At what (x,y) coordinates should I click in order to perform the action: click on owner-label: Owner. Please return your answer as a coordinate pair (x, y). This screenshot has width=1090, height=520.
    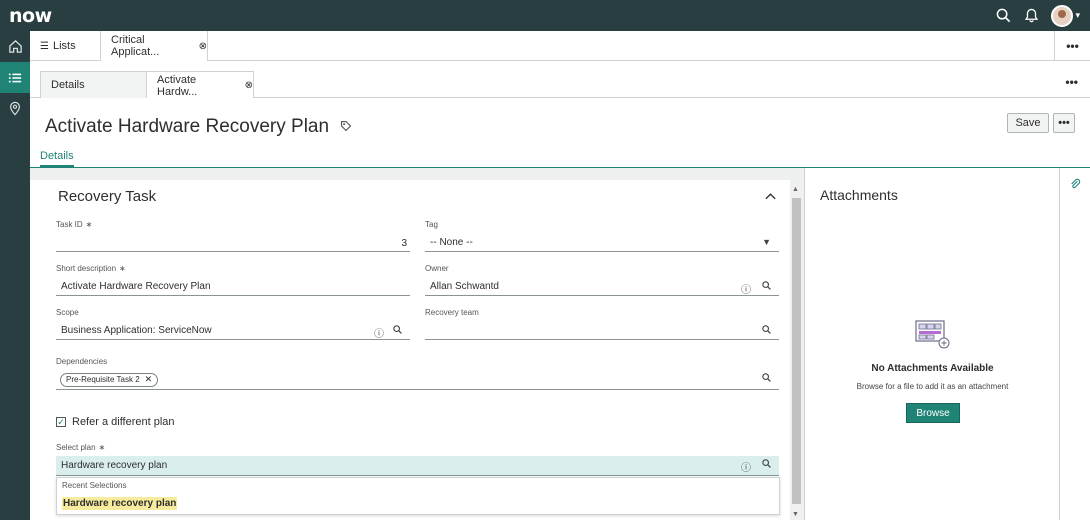
    Looking at the image, I should click on (437, 268).